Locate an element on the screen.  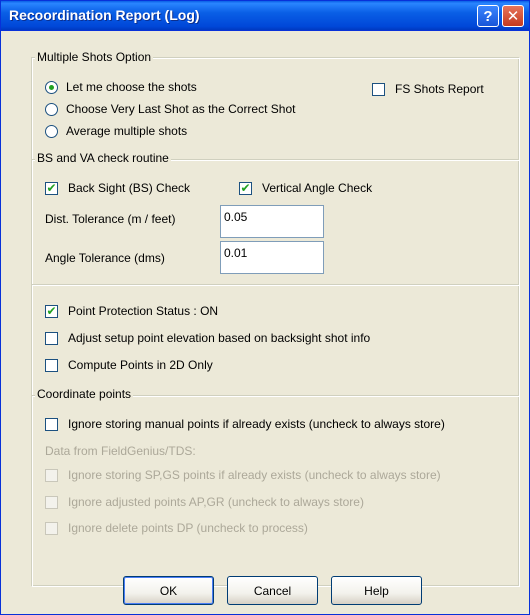
ok-button: OK is located at coordinates (168, 590).